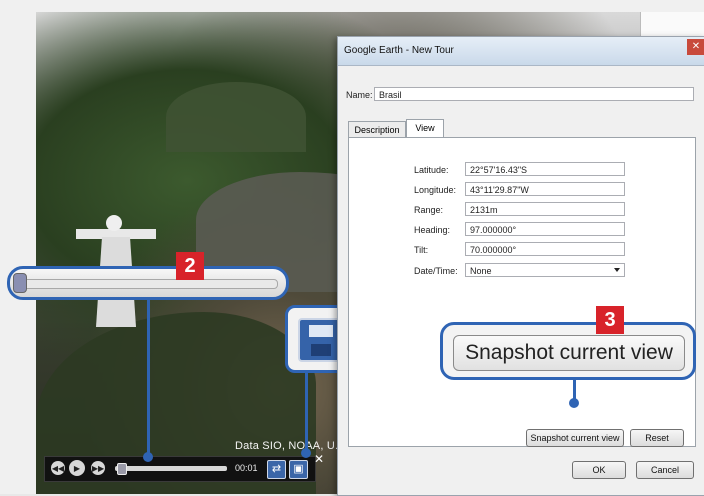 This screenshot has width=704, height=496. I want to click on play-icon: ▶, so click(77, 468).